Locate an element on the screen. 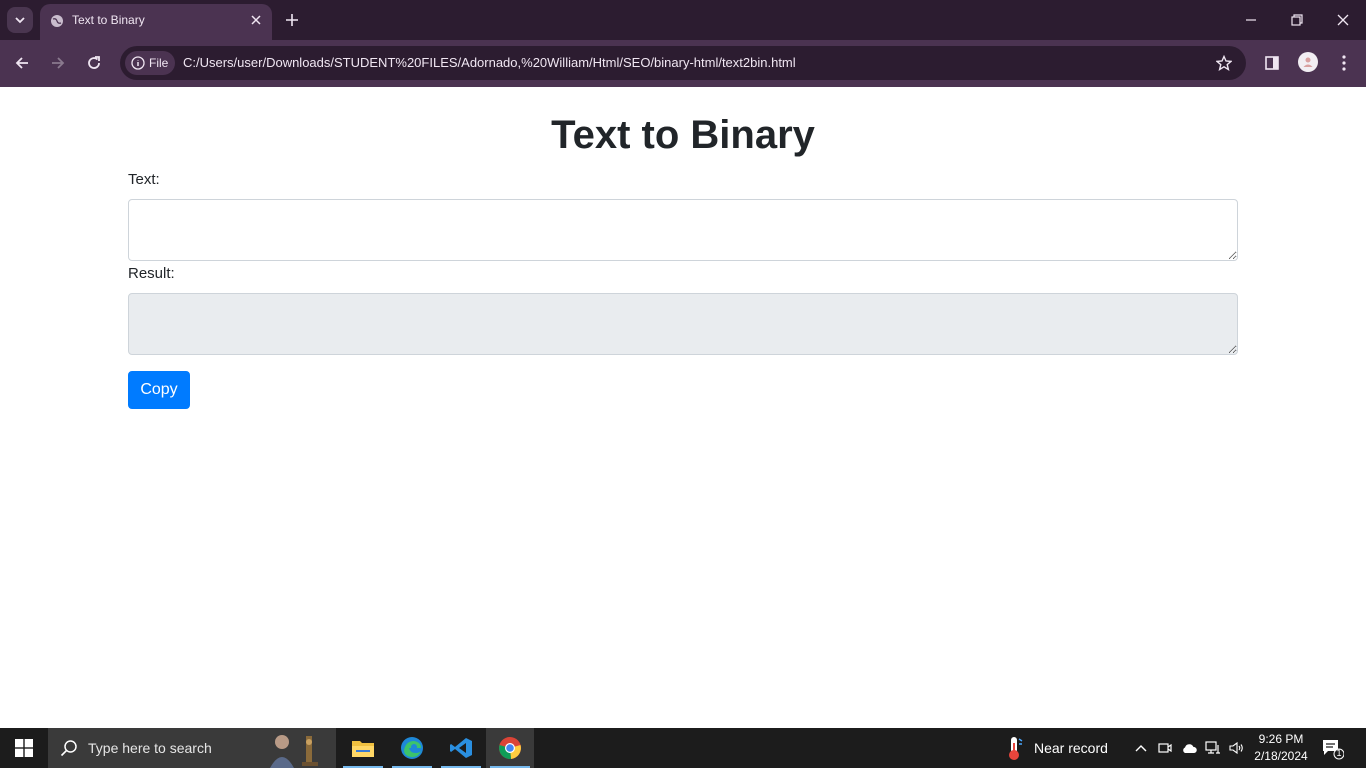 The width and height of the screenshot is (1366, 768). chevron-down-icon is located at coordinates (20, 20).